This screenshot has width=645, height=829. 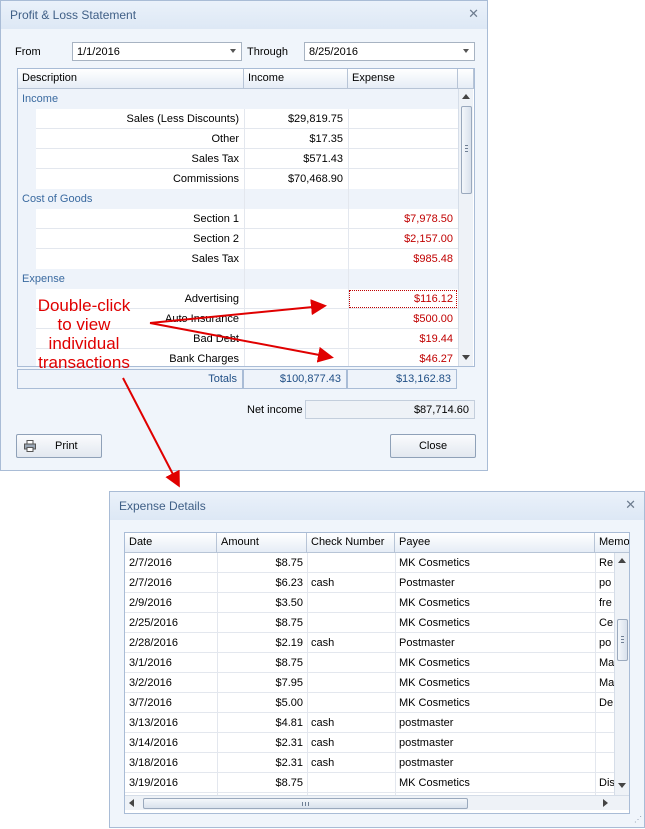 What do you see at coordinates (604, 623) in the screenshot?
I see `row-memo: Ce` at bounding box center [604, 623].